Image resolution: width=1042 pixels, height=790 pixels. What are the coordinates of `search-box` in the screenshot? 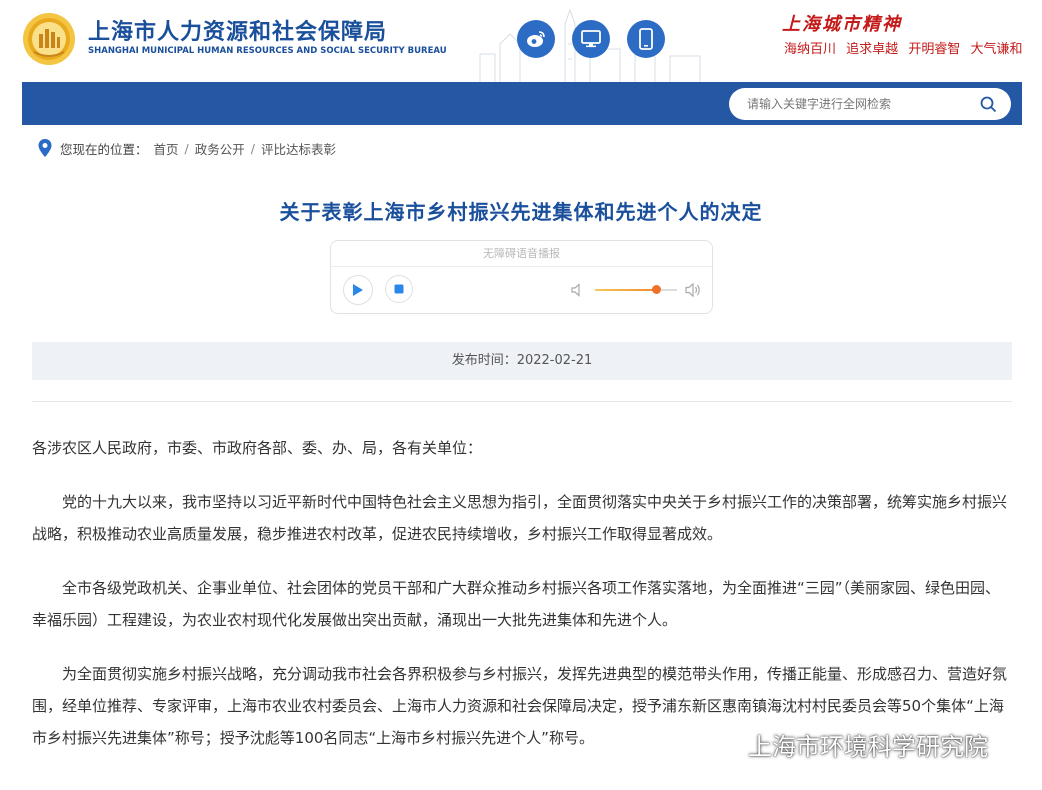 It's located at (870, 104).